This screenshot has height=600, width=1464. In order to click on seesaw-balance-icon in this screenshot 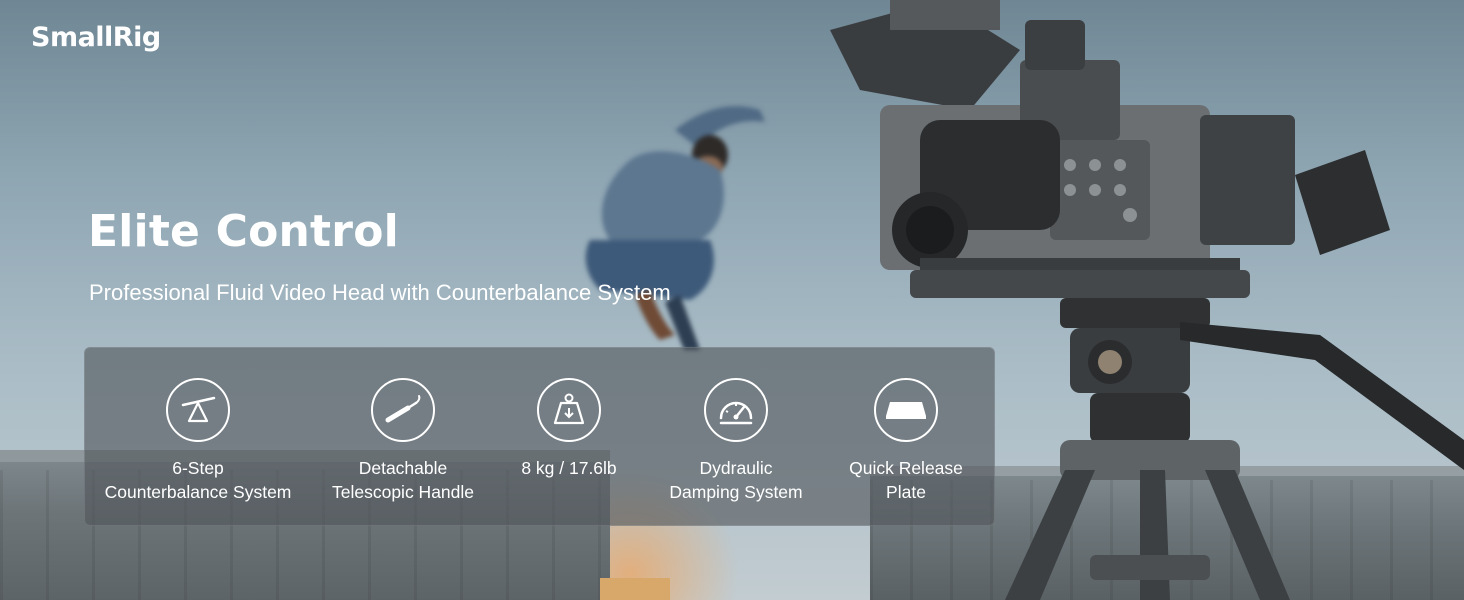, I will do `click(198, 409)`.